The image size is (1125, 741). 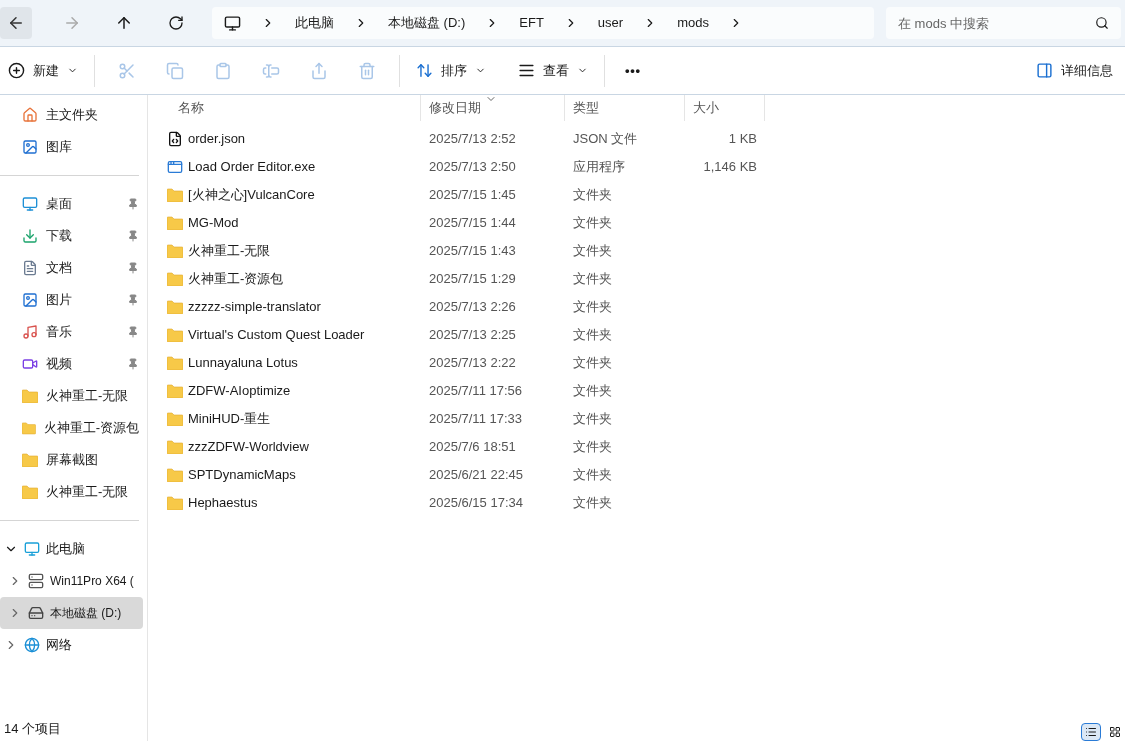 What do you see at coordinates (1003, 23) in the screenshot?
I see `search-field: 在 mods 中搜索` at bounding box center [1003, 23].